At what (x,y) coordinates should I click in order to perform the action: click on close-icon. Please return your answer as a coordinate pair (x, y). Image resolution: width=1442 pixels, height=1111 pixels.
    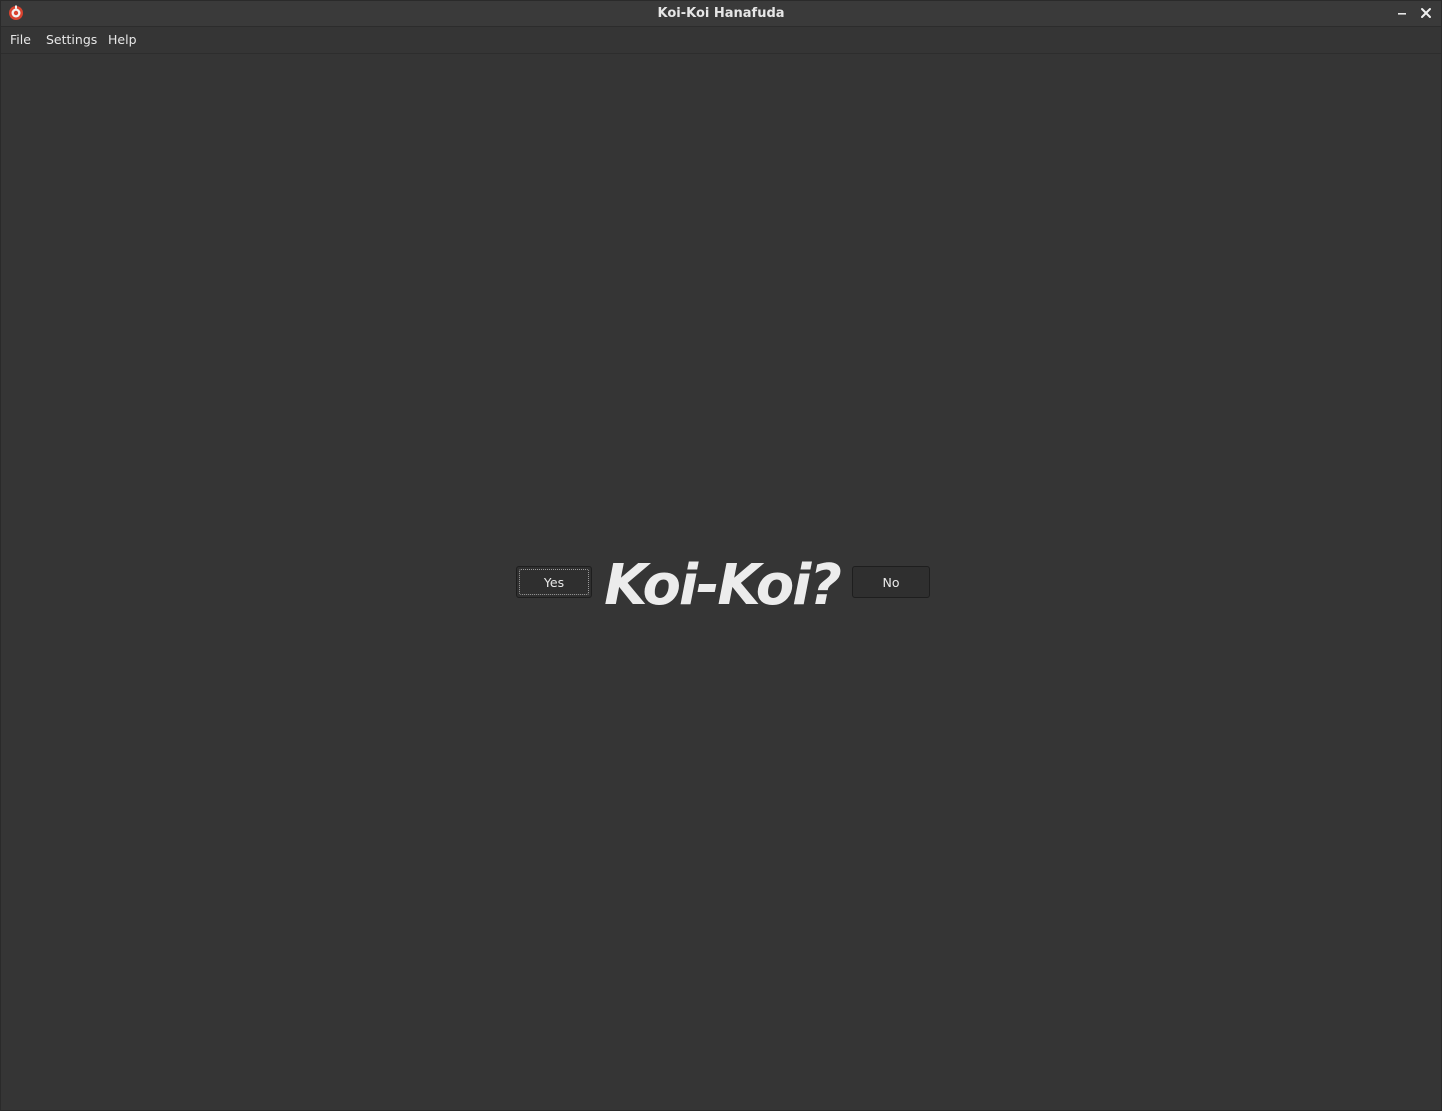
    Looking at the image, I should click on (1426, 13).